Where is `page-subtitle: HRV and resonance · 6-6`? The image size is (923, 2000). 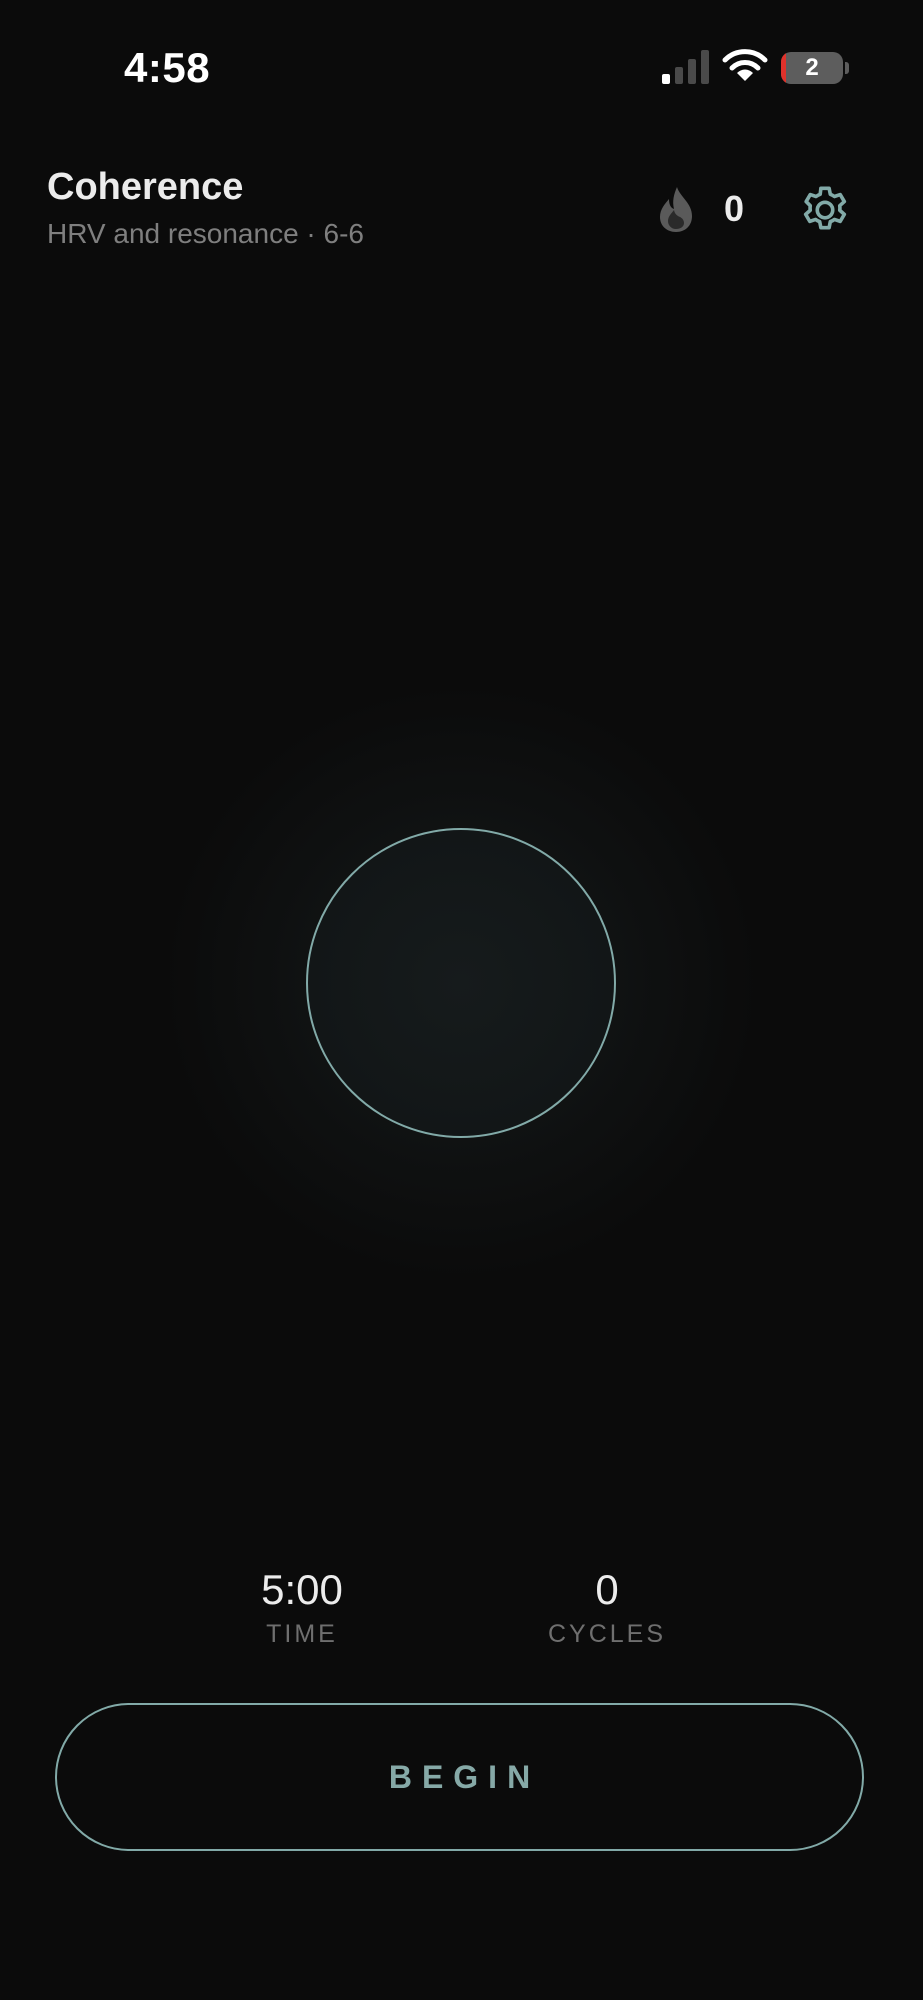 page-subtitle: HRV and resonance · 6-6 is located at coordinates (205, 233).